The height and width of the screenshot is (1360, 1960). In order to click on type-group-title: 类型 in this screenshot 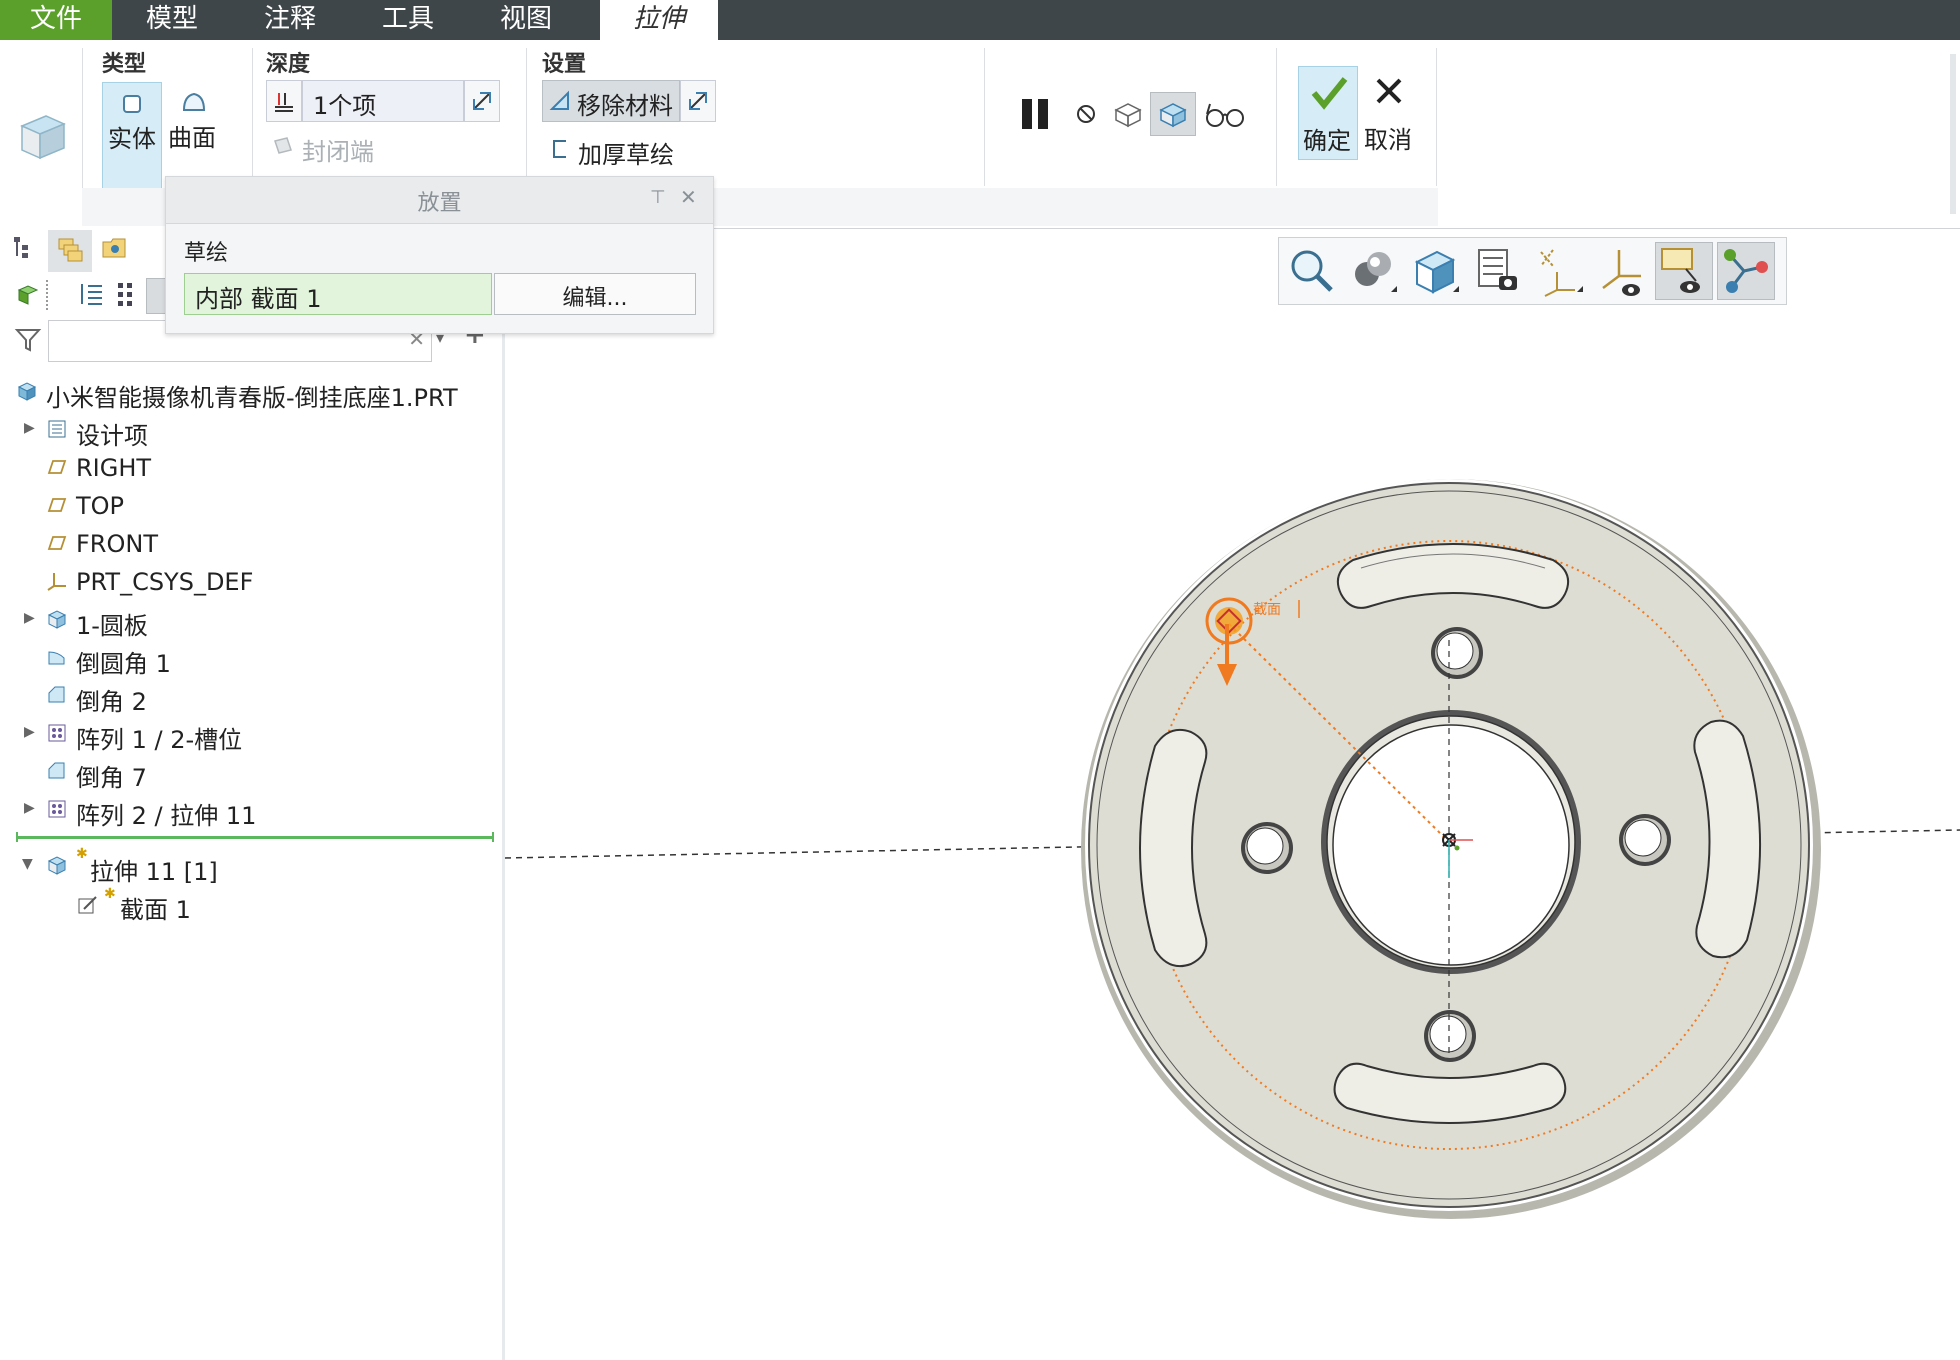, I will do `click(124, 64)`.